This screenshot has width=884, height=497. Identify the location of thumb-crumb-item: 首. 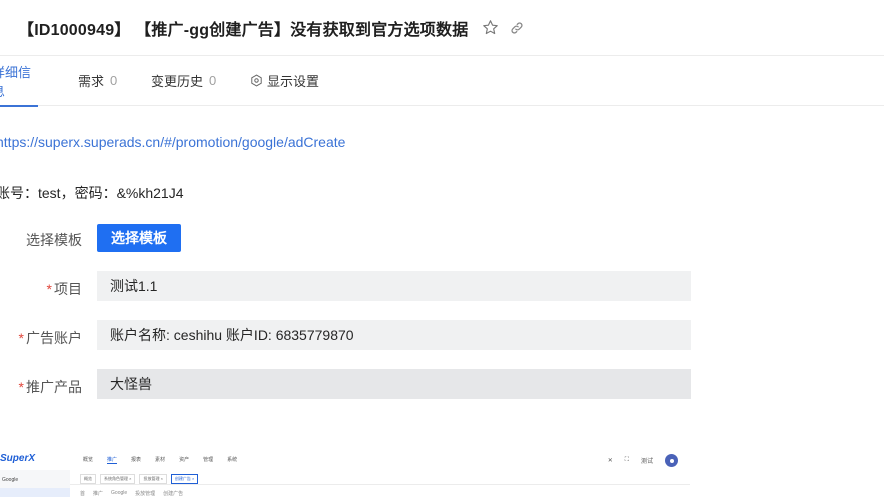
(83, 494).